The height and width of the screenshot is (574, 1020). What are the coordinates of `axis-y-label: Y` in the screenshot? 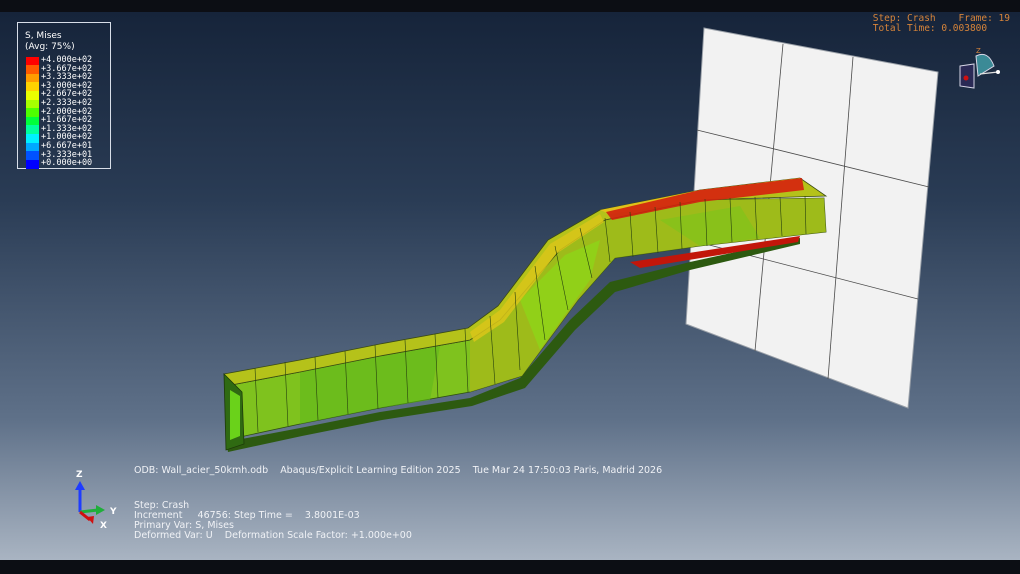 It's located at (113, 512).